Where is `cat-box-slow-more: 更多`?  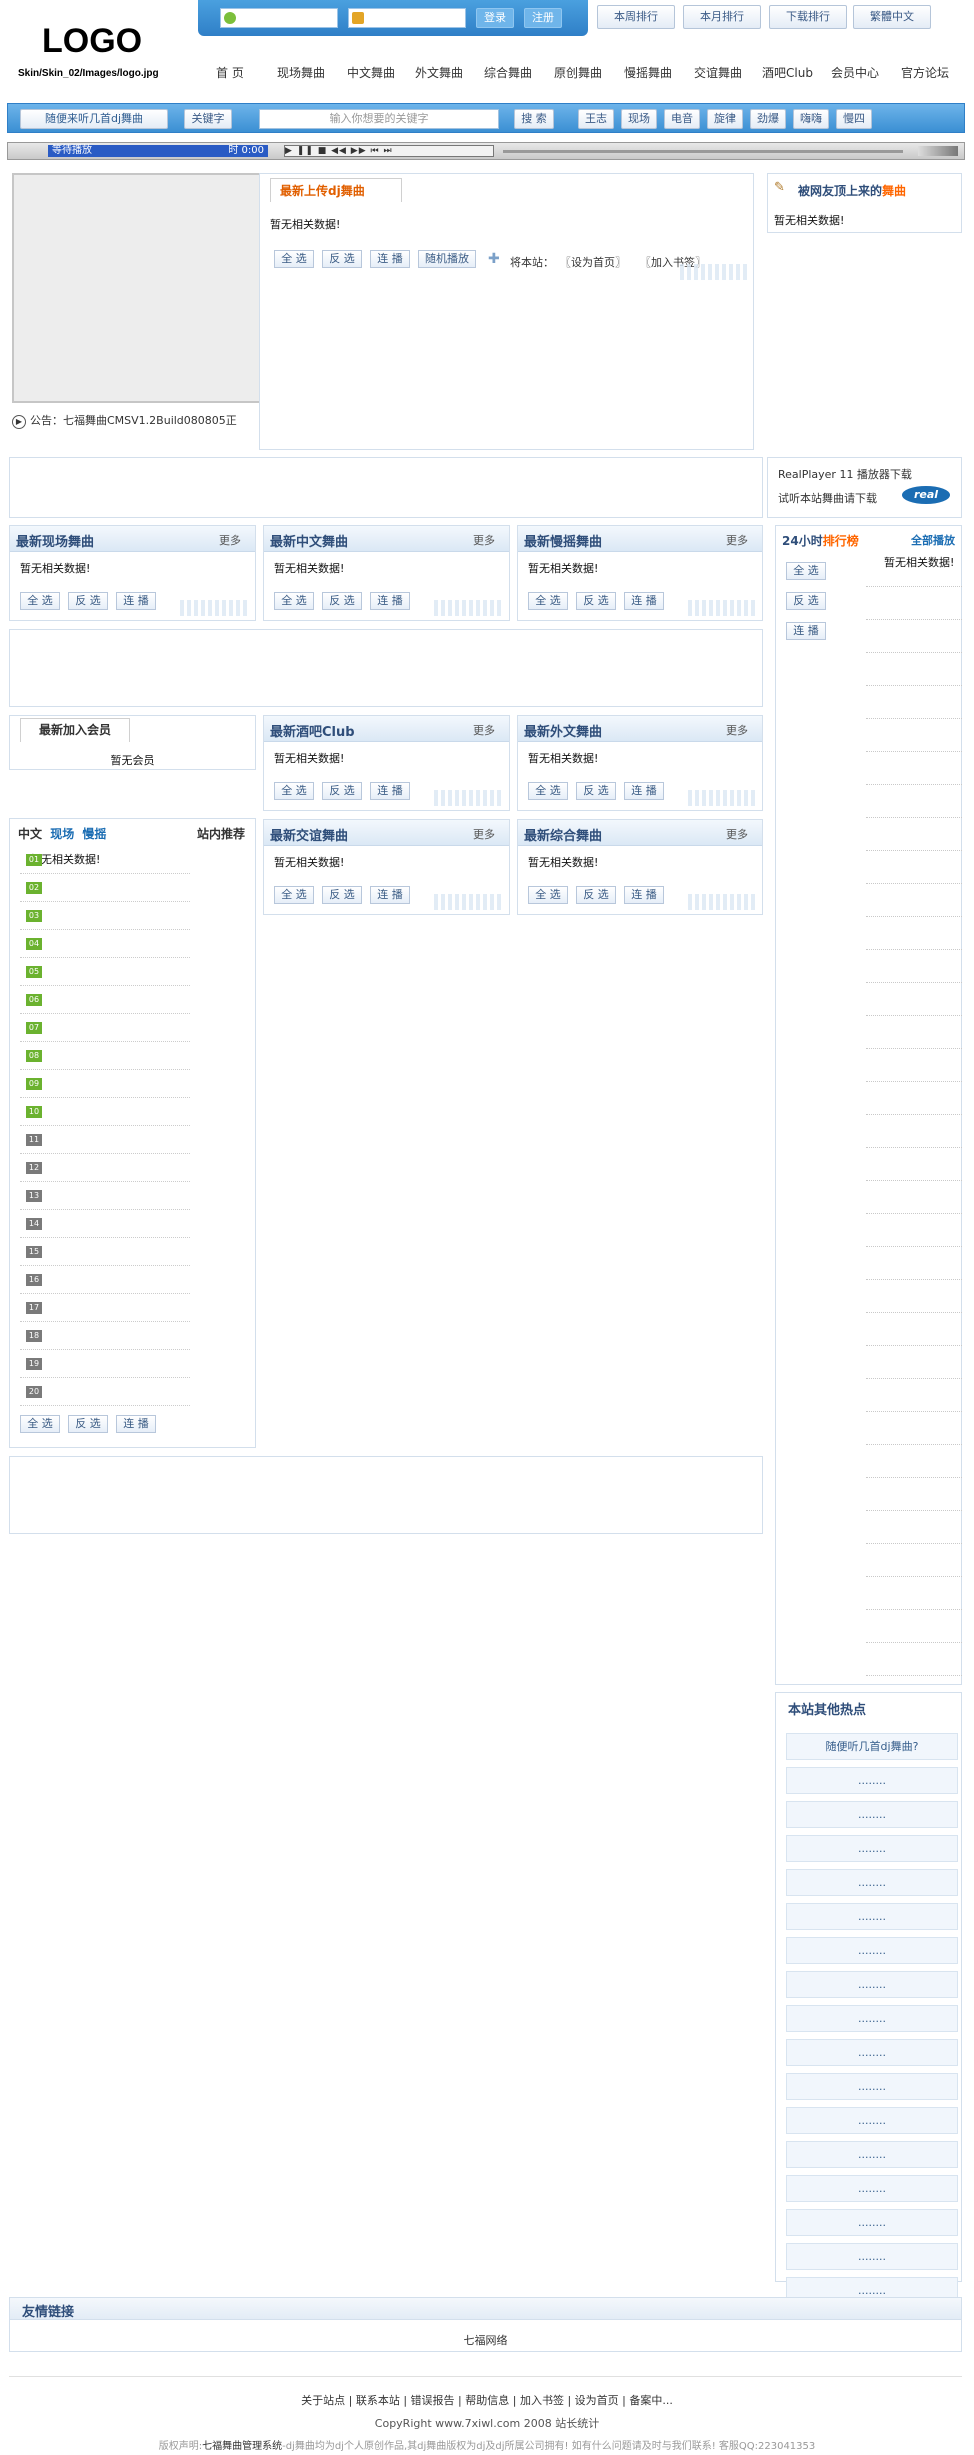
cat-box-slow-more: 更多 is located at coordinates (737, 540).